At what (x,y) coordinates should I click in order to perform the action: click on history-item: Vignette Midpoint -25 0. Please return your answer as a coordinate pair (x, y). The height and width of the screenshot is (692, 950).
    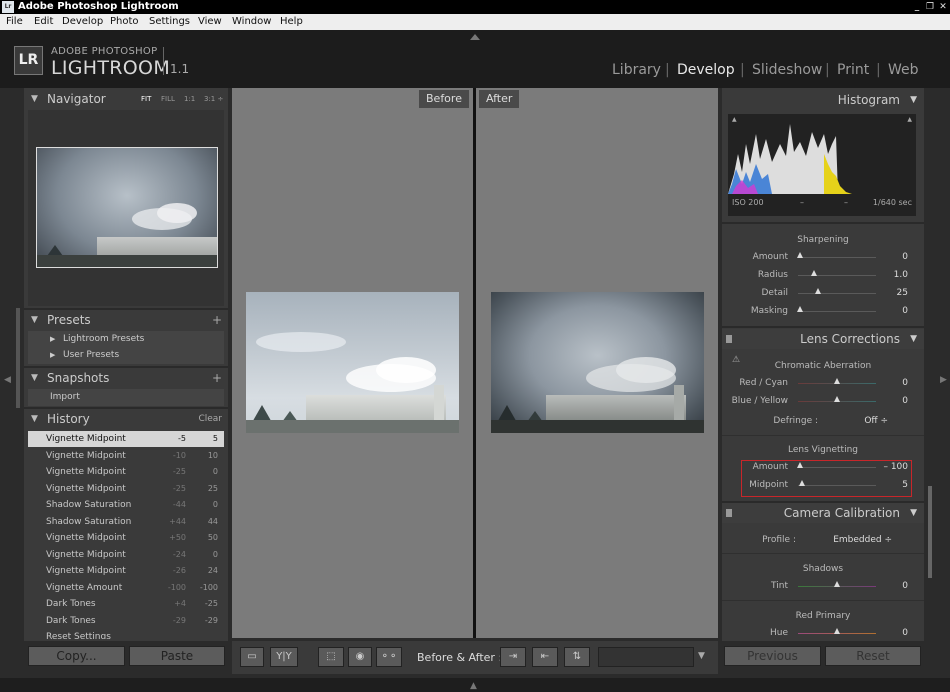
    Looking at the image, I should click on (126, 472).